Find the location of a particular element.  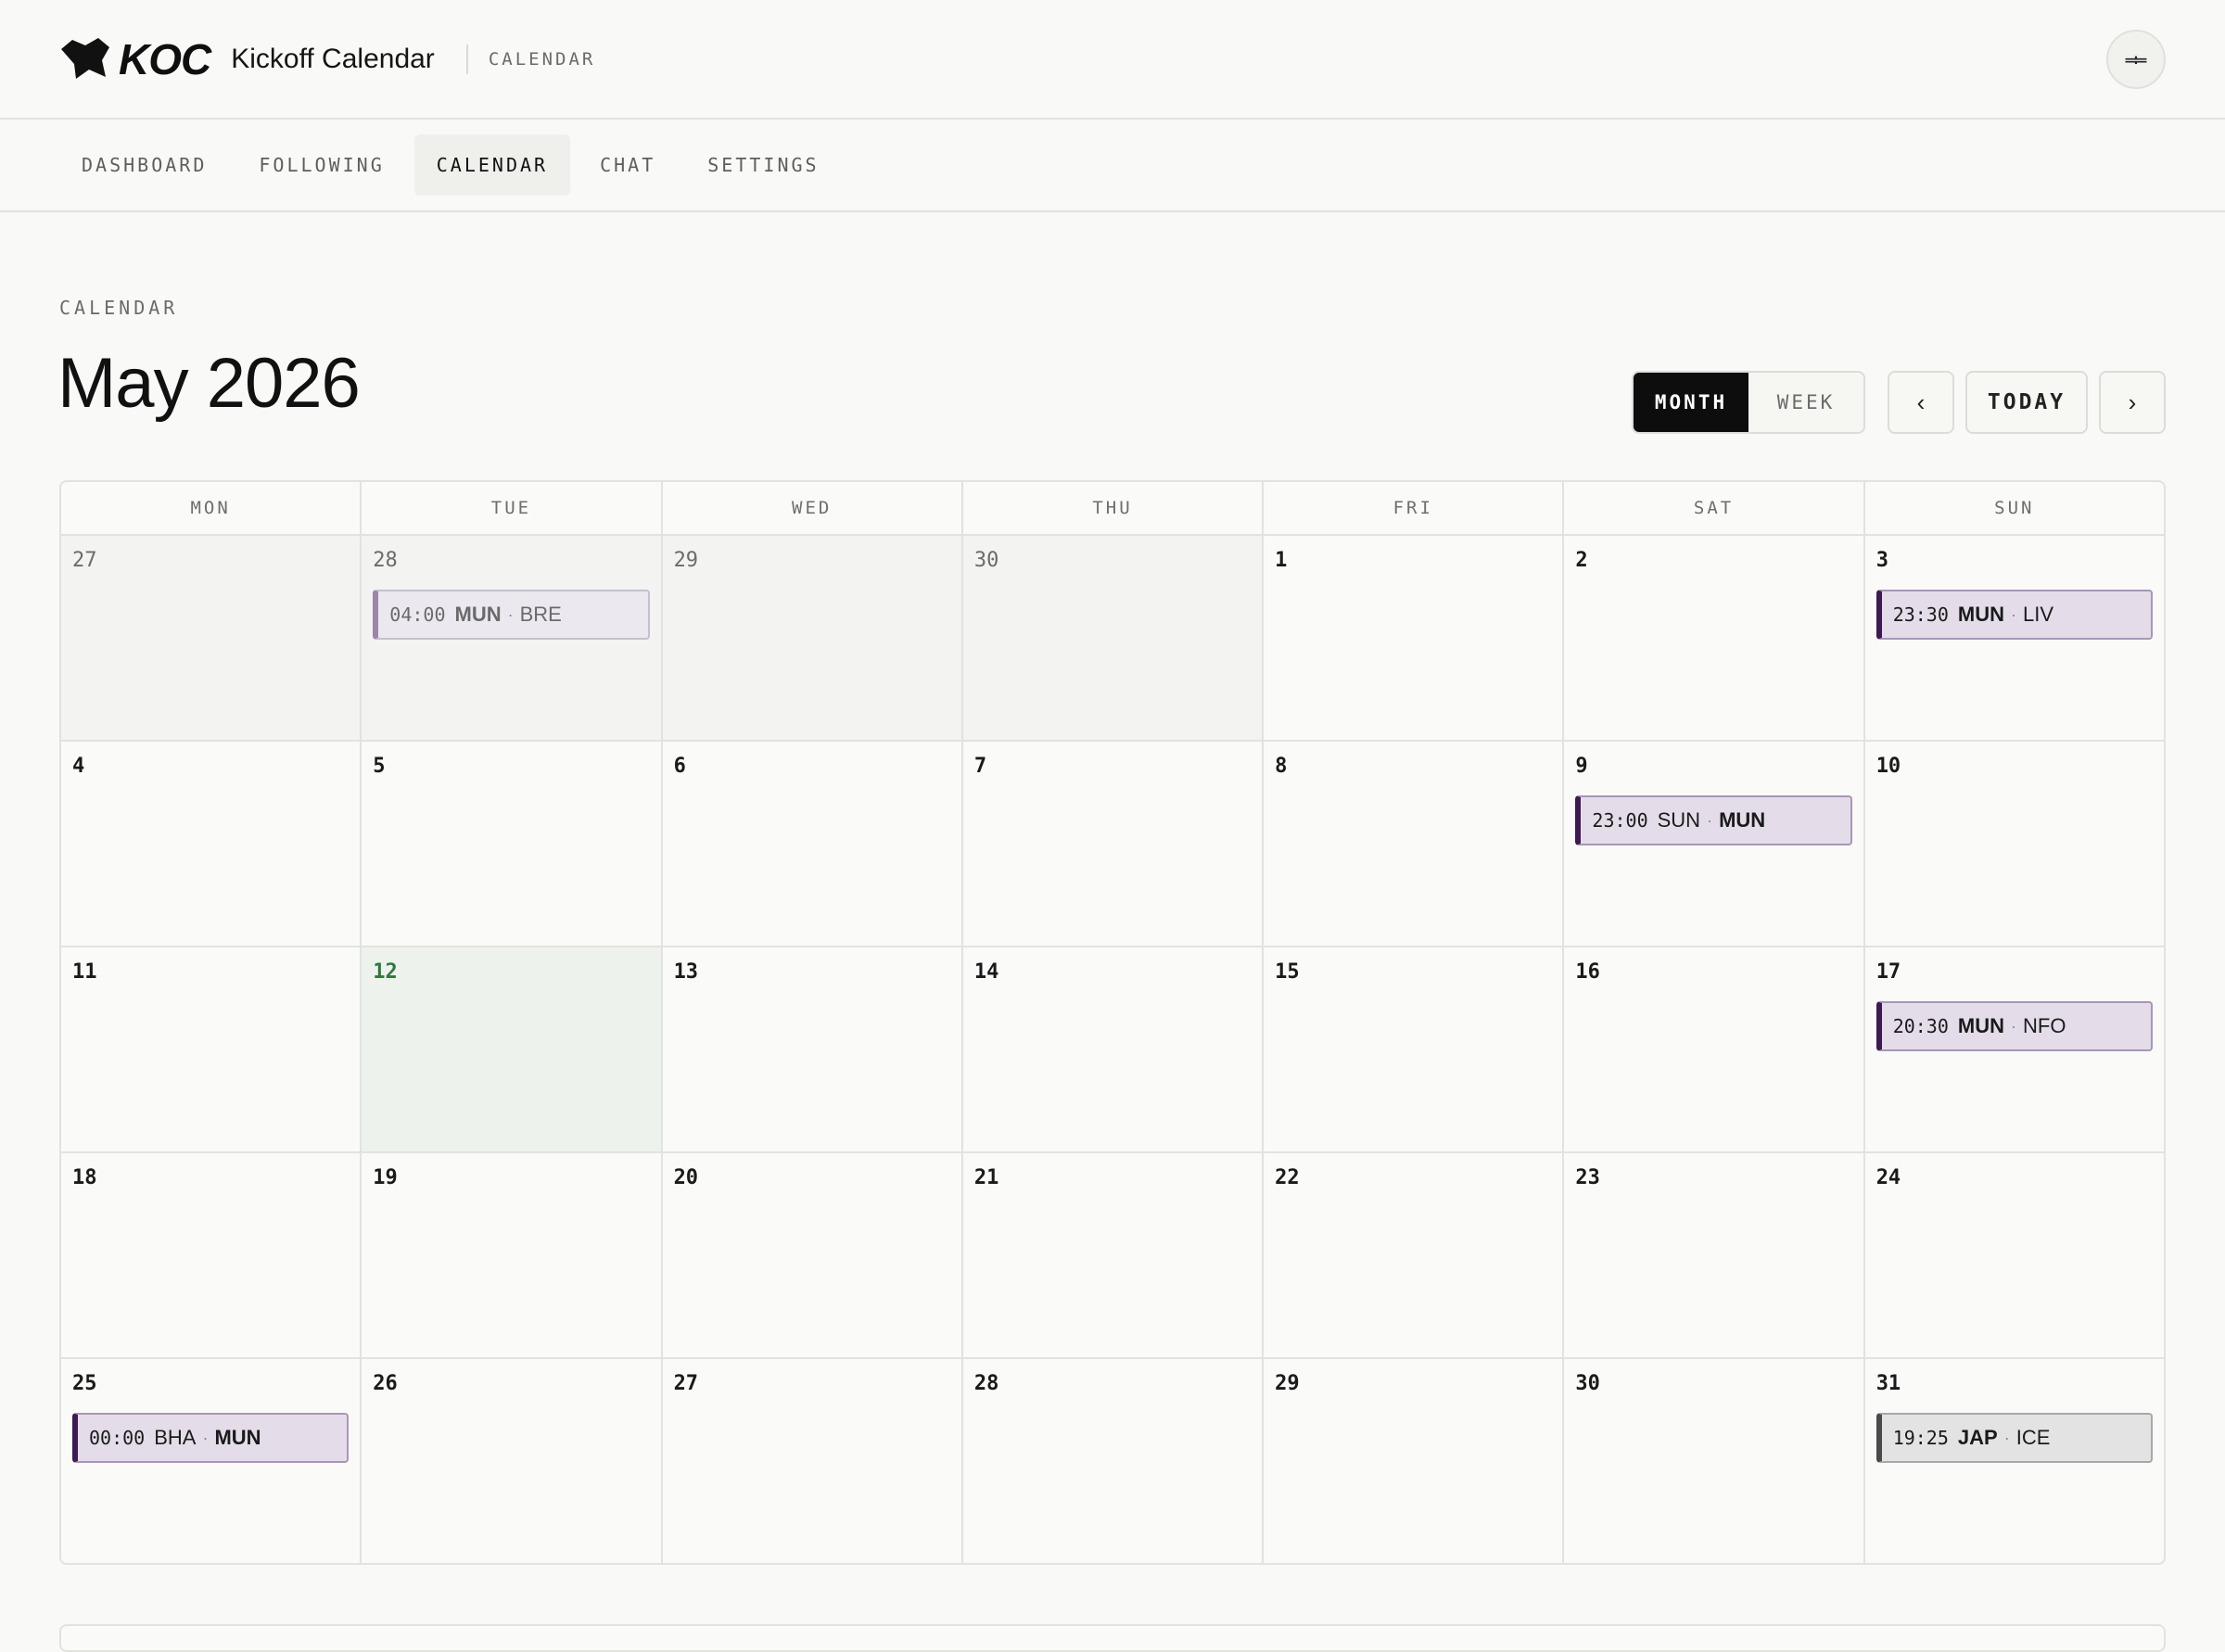

logo-icon is located at coordinates (85, 58).